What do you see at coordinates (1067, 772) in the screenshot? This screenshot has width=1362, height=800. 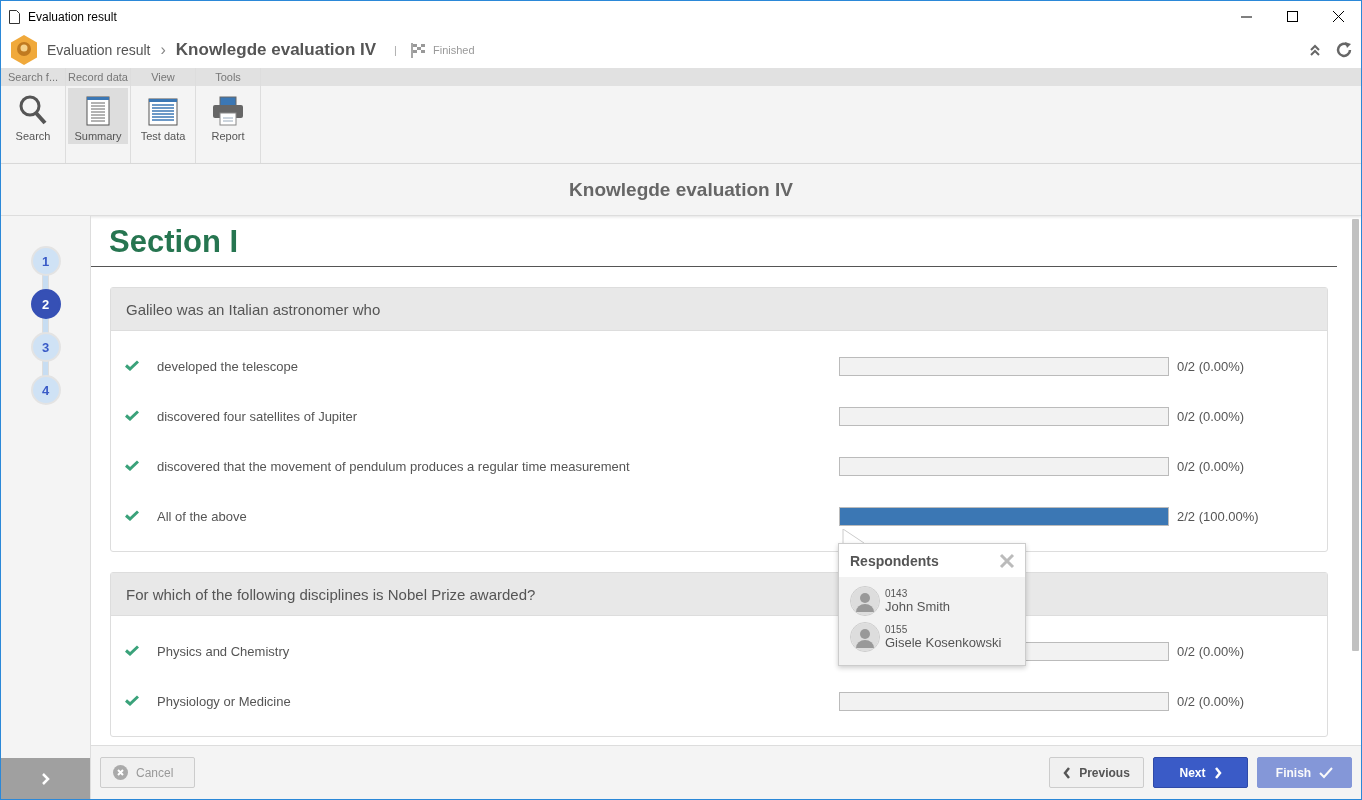 I see `chevron-left-icon` at bounding box center [1067, 772].